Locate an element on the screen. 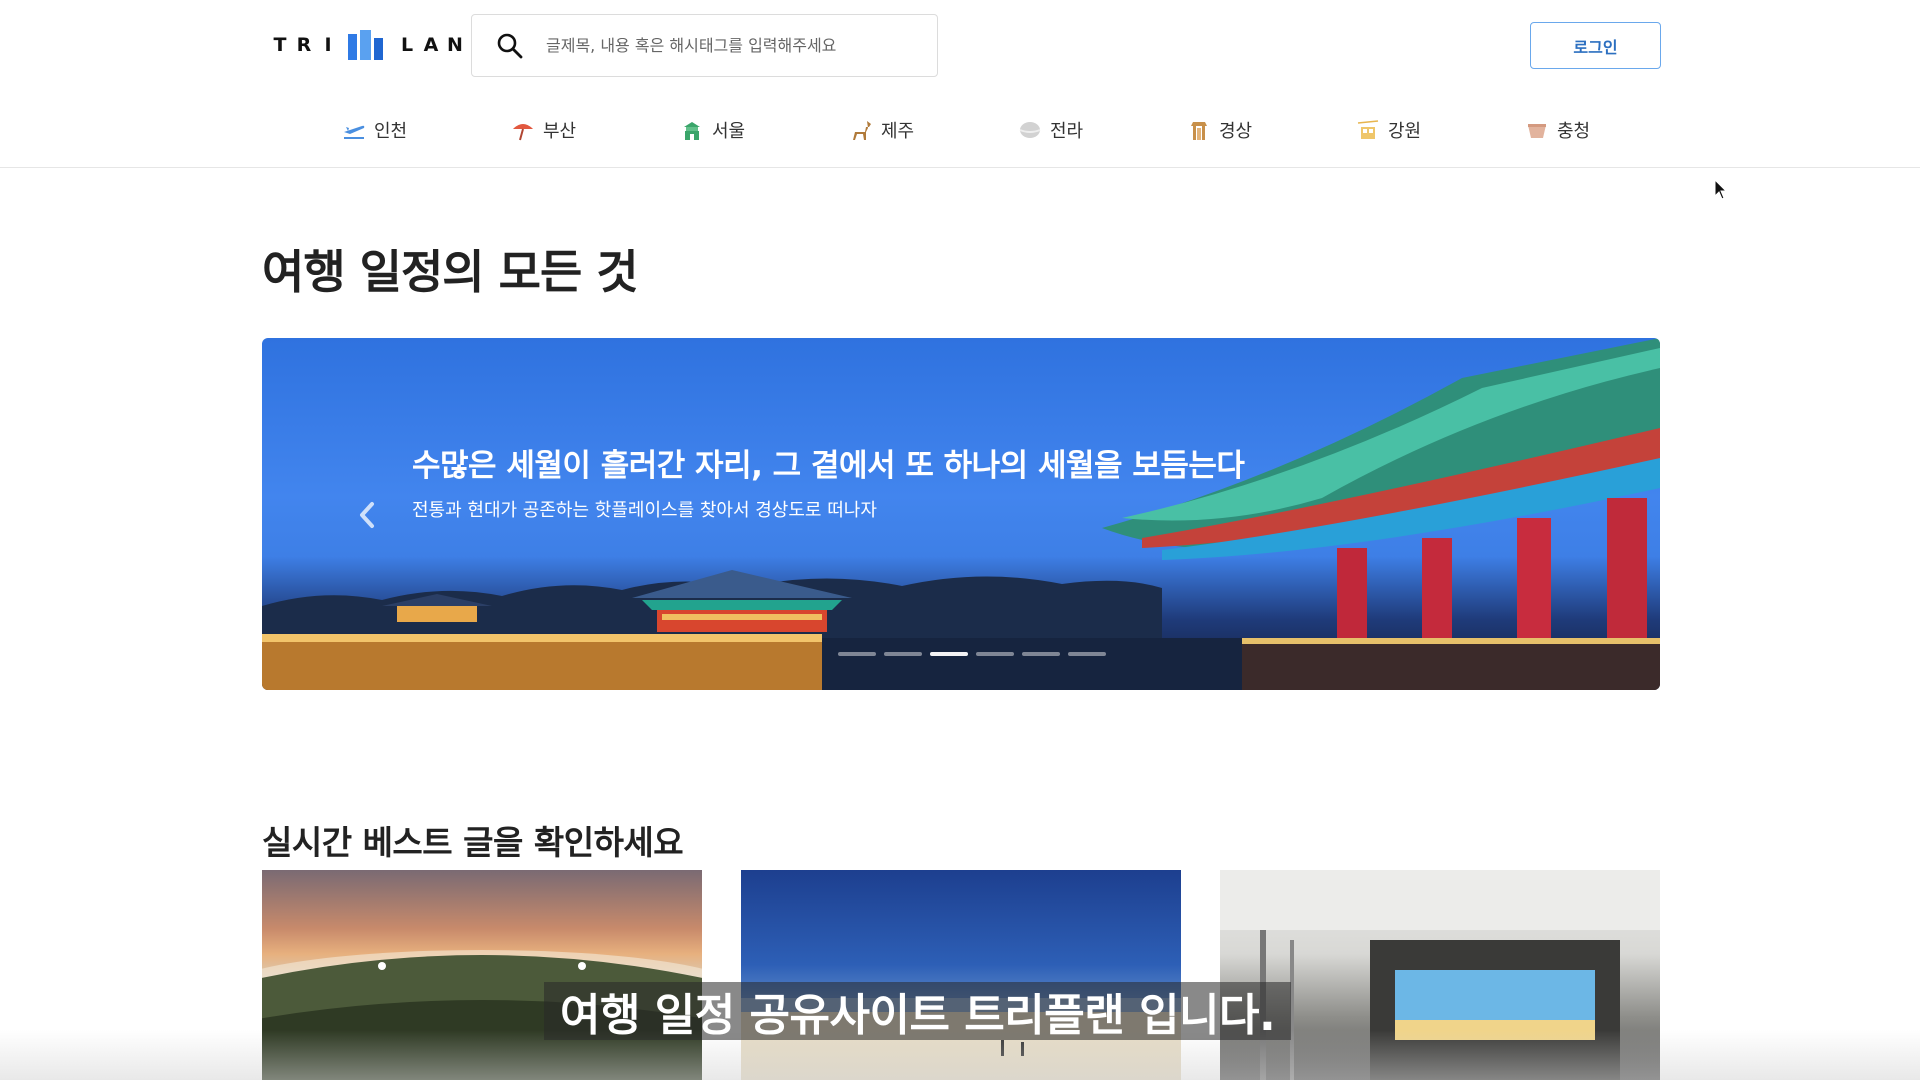  logo-letter: R is located at coordinates (304, 45).